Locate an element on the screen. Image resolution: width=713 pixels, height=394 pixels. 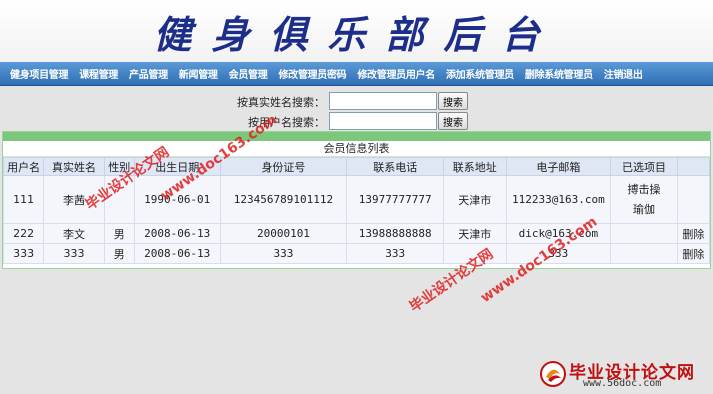
list-caption: 会员信息列表 is located at coordinates (356, 149).